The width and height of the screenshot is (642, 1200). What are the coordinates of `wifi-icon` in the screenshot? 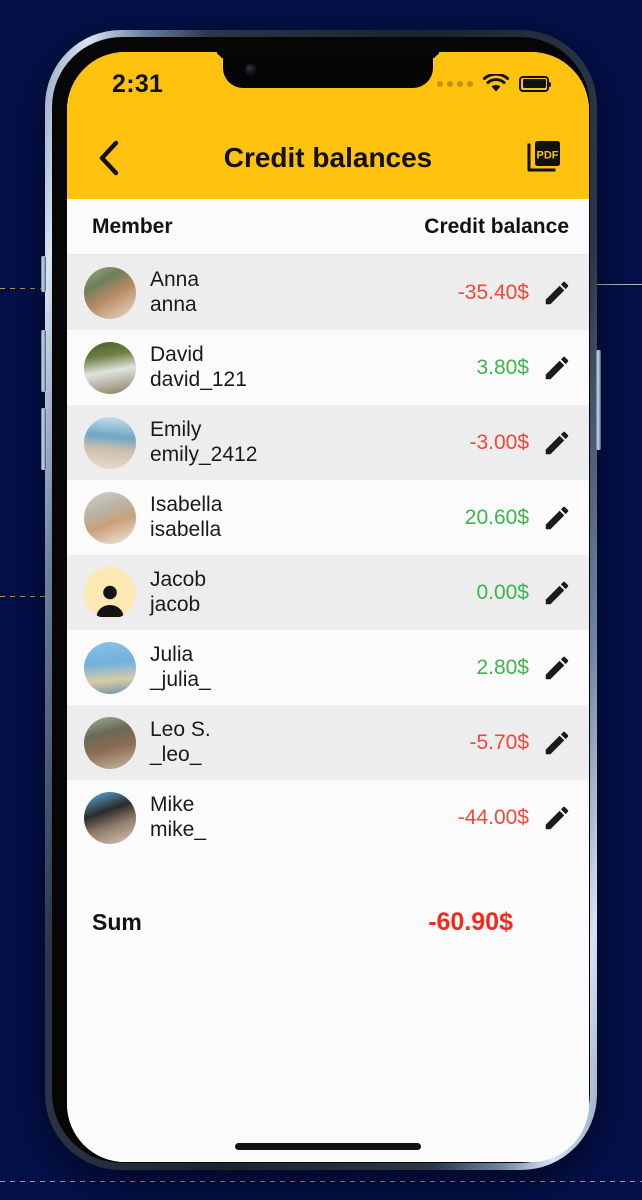 It's located at (496, 83).